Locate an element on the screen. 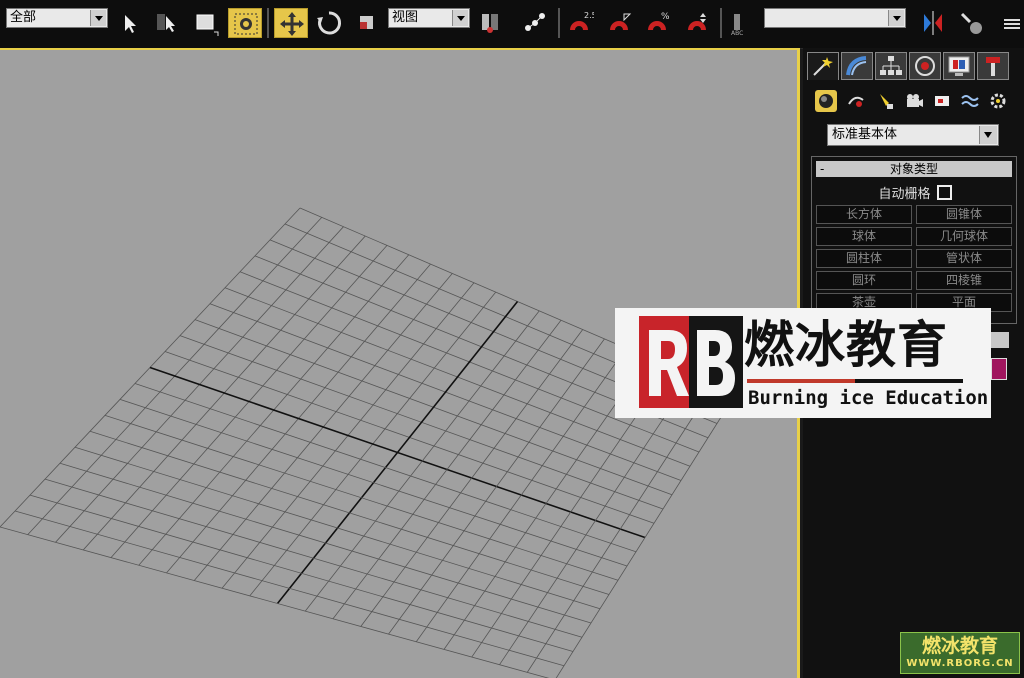 Image resolution: width=1024 pixels, height=678 pixels. align-icon is located at coordinates (971, 23).